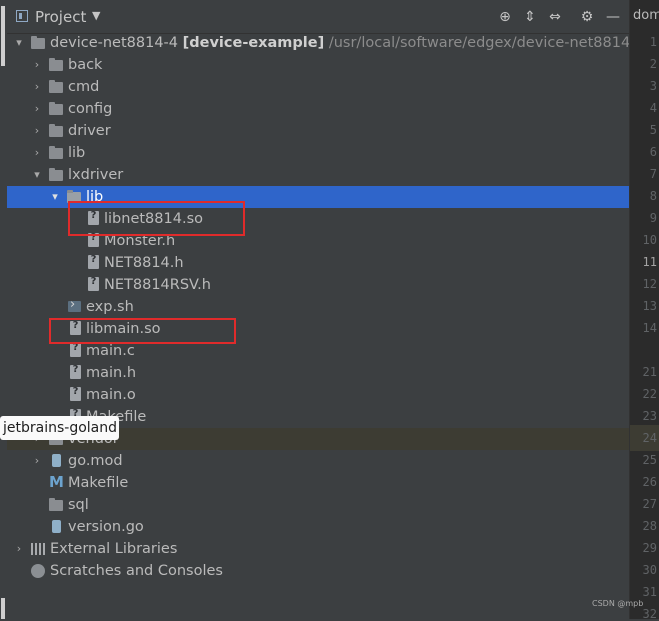 Image resolution: width=659 pixels, height=621 pixels. What do you see at coordinates (114, 549) in the screenshot?
I see `tree-item-label: External Libraries` at bounding box center [114, 549].